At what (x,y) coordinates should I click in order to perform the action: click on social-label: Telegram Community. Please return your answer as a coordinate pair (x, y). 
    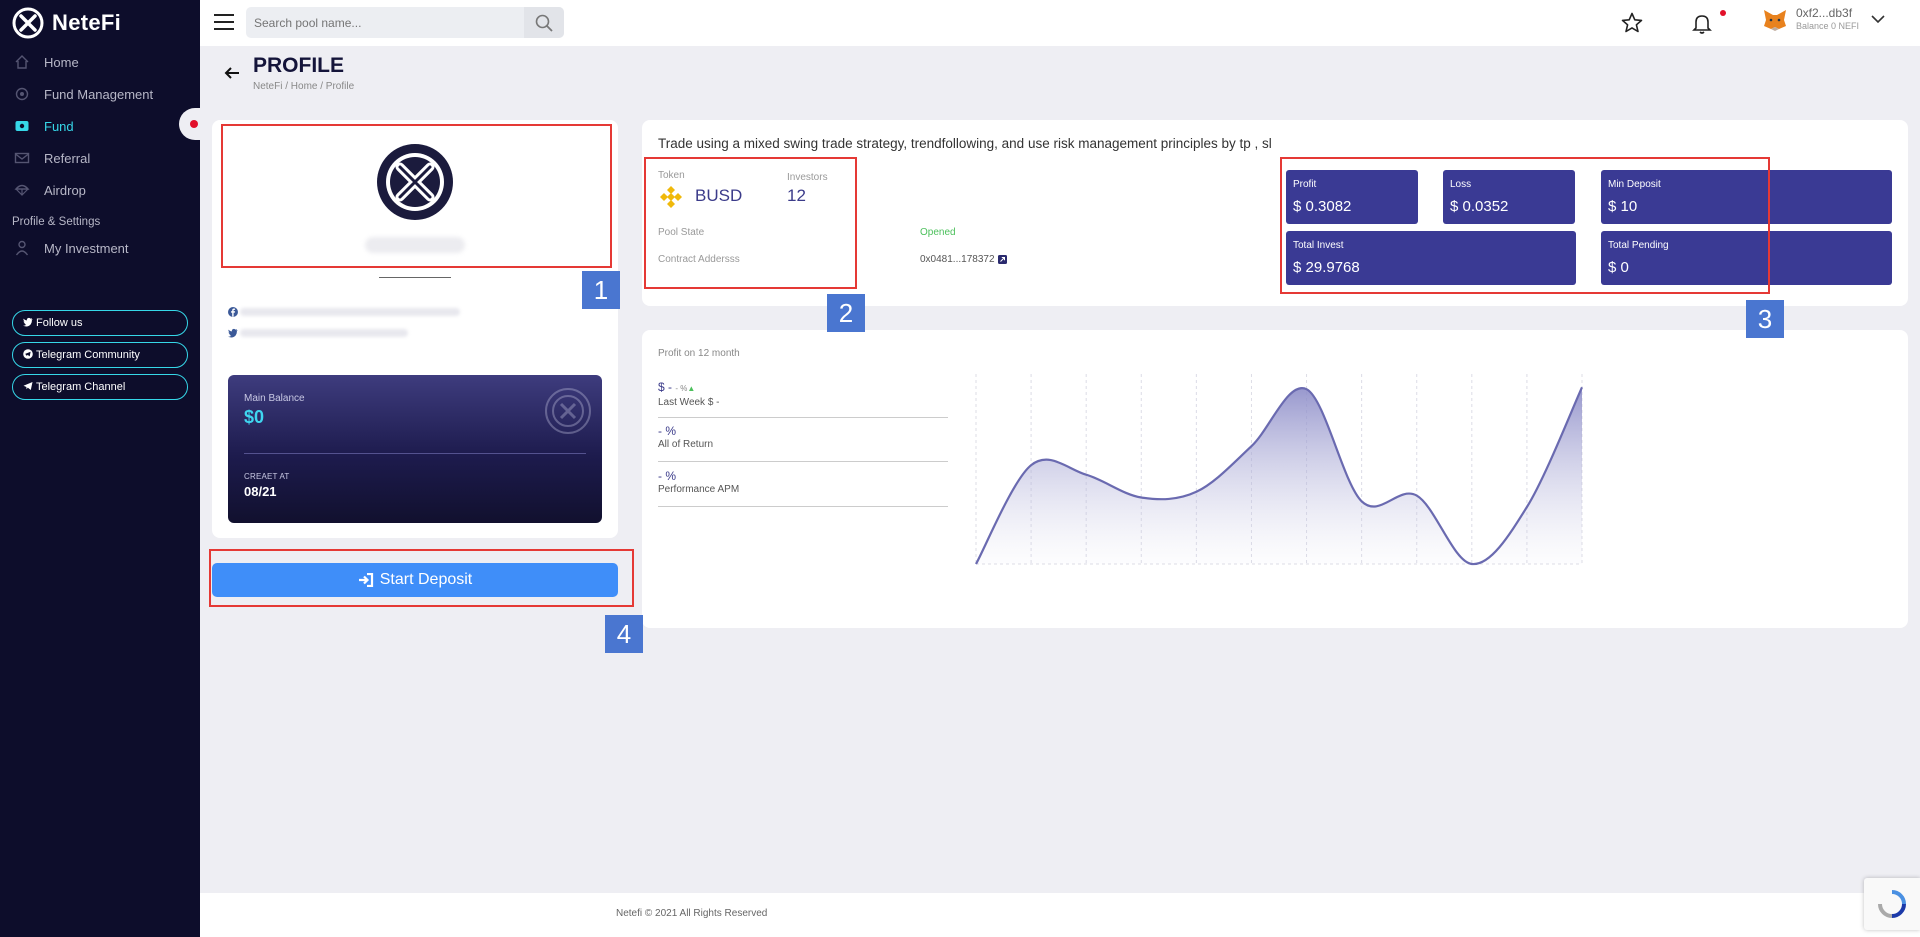
    Looking at the image, I should click on (88, 355).